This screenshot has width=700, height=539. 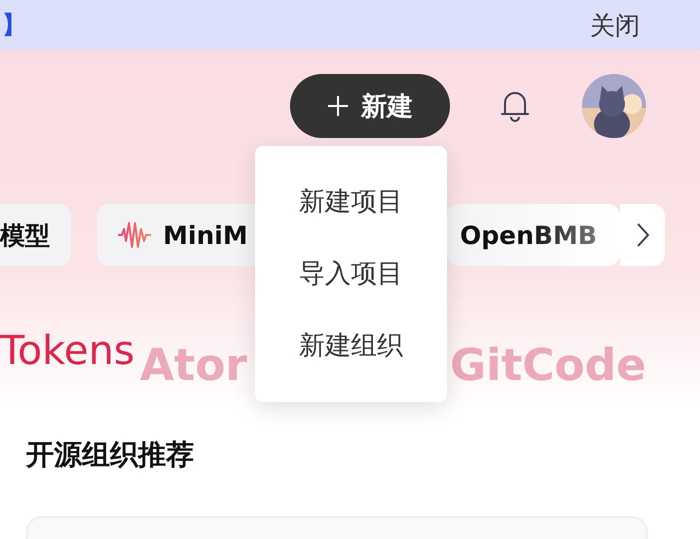 What do you see at coordinates (135, 235) in the screenshot?
I see `waveform-icon` at bounding box center [135, 235].